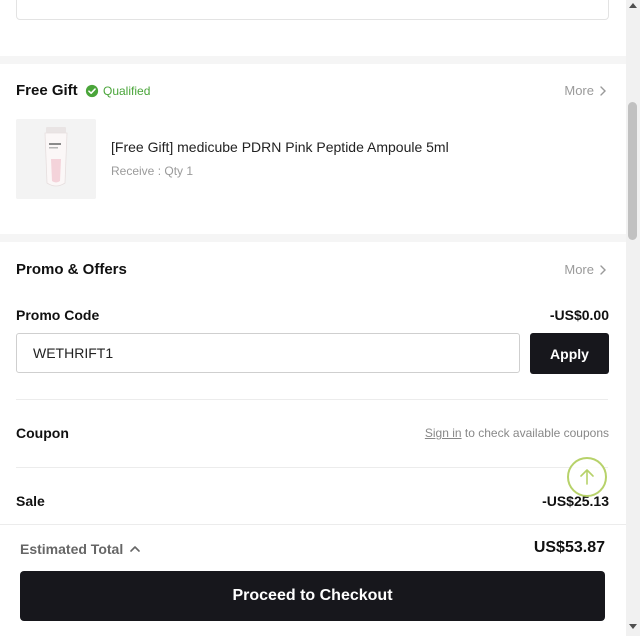  What do you see at coordinates (30, 501) in the screenshot?
I see `sale-label: Sale` at bounding box center [30, 501].